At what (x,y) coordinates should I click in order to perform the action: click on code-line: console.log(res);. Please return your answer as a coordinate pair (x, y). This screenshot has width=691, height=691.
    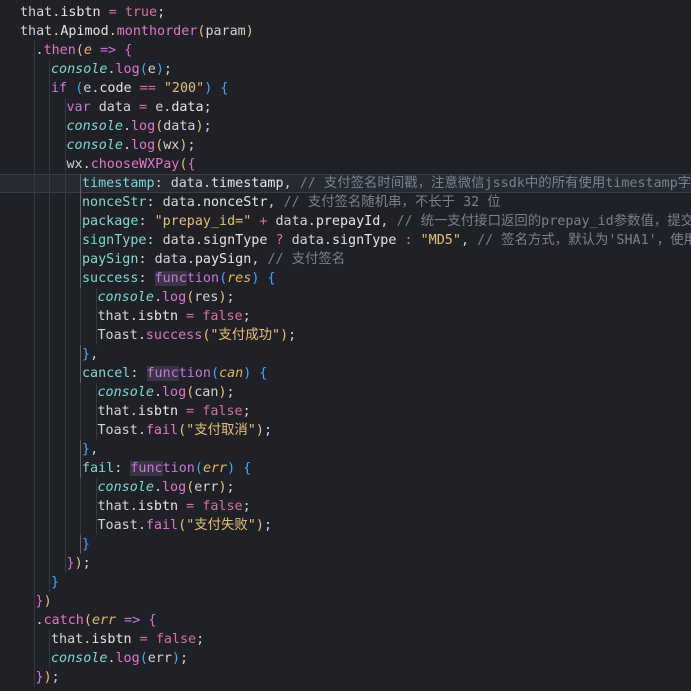
    Looking at the image, I should click on (345, 297).